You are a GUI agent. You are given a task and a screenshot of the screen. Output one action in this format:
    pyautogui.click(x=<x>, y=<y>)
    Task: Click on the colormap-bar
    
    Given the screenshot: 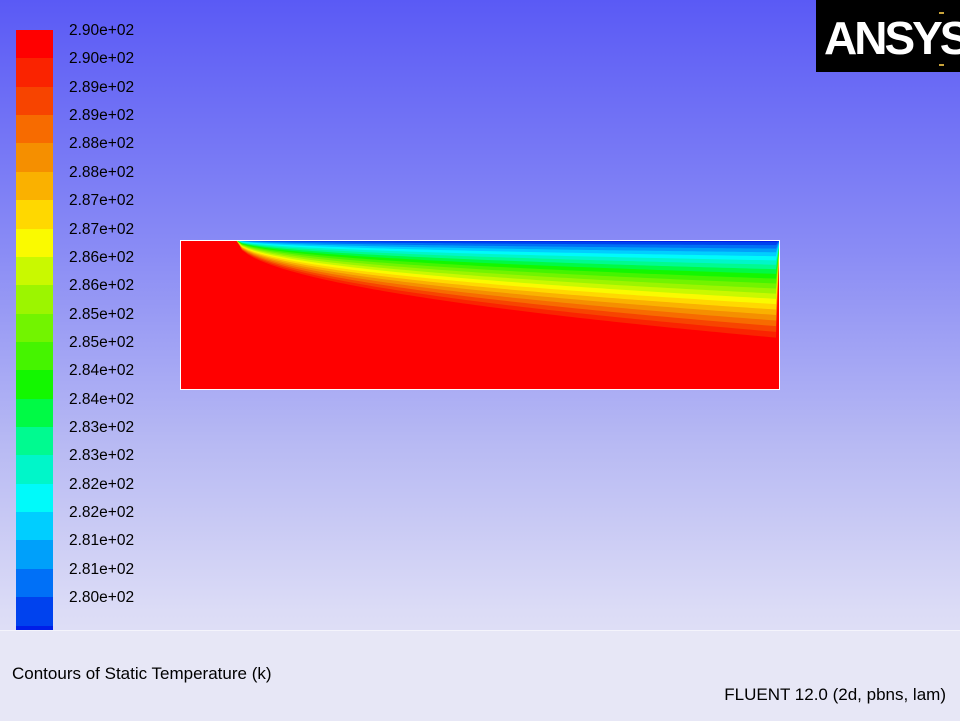 What is the action you would take?
    pyautogui.click(x=34, y=342)
    